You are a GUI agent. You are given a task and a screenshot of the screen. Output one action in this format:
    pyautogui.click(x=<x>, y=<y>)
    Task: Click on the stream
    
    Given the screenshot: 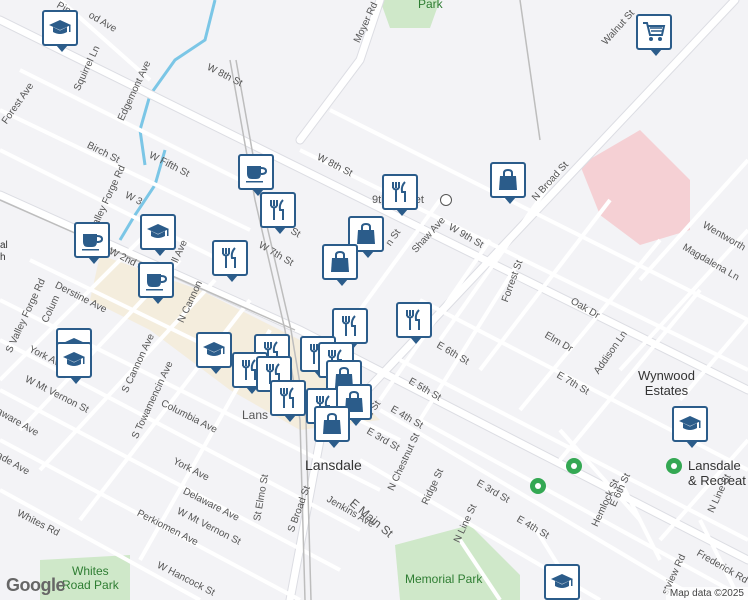 What is the action you would take?
    pyautogui.click(x=177, y=83)
    